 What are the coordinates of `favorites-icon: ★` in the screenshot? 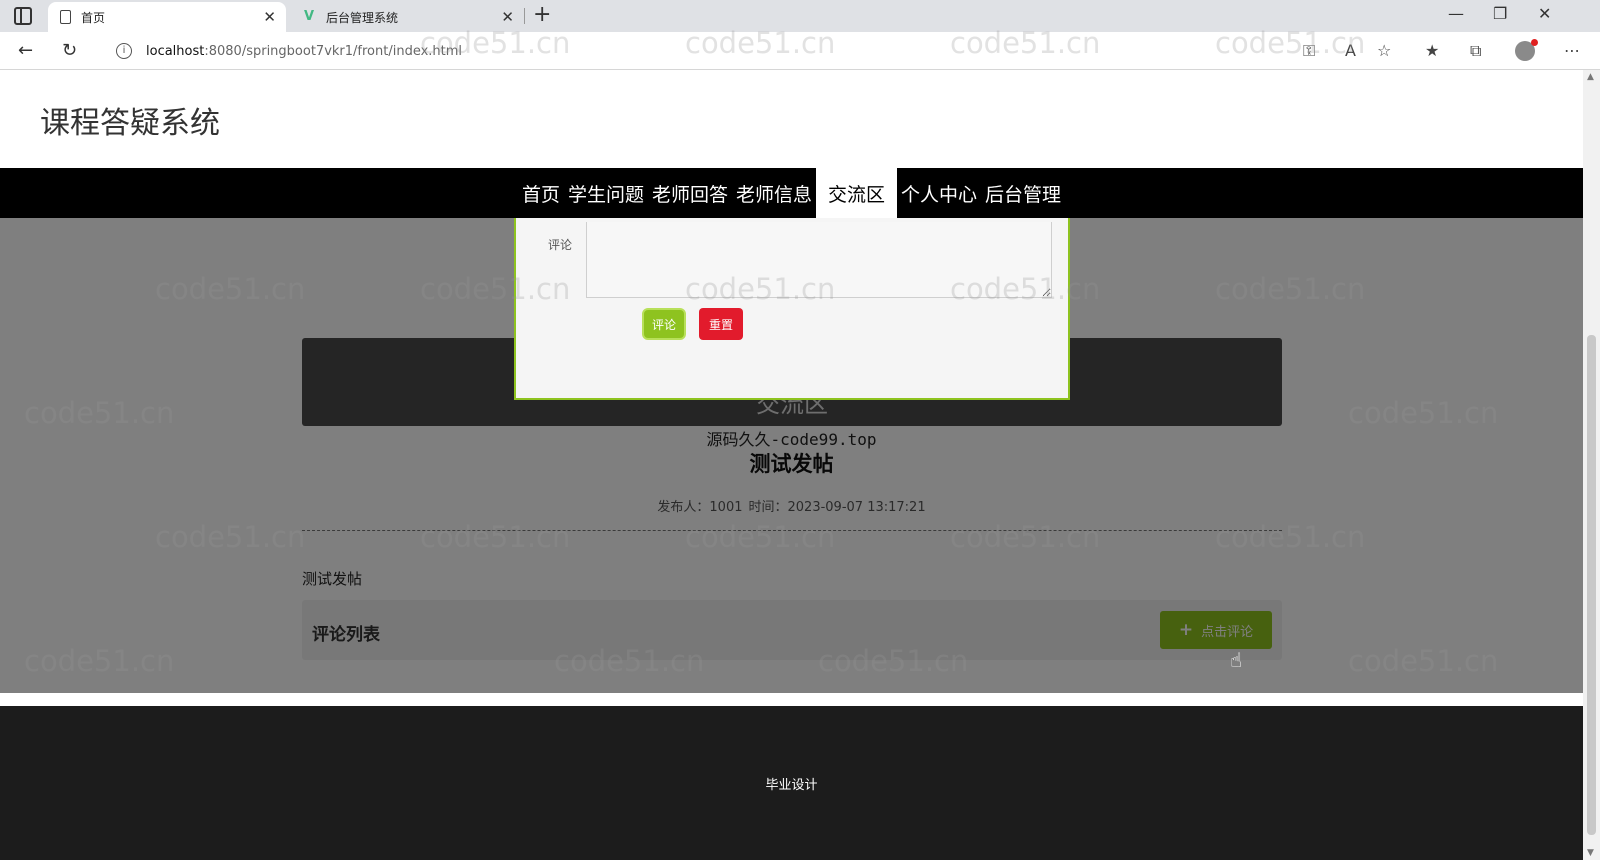 It's located at (1432, 50).